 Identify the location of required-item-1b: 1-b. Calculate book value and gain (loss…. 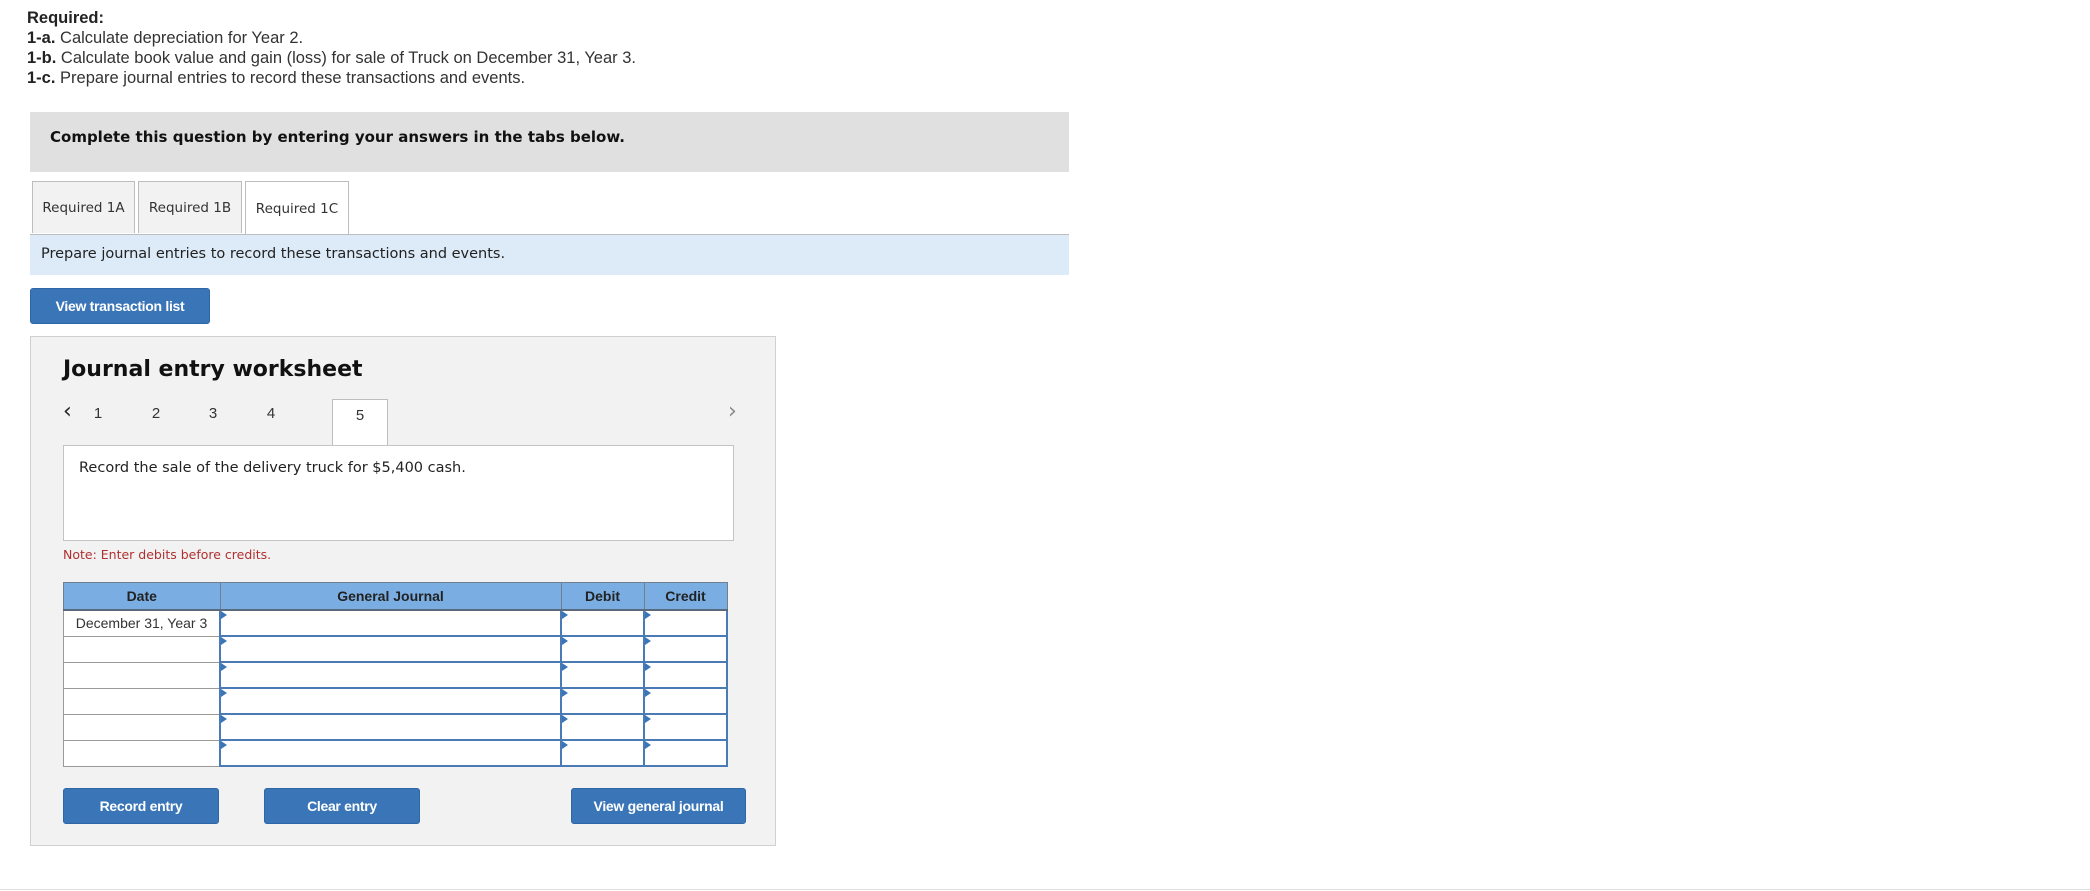
(332, 58).